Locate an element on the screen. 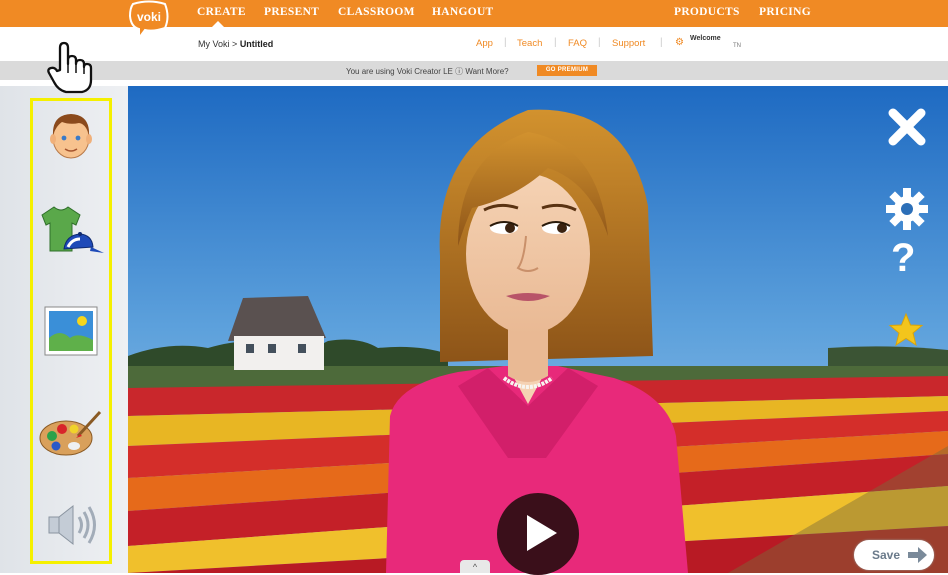 The height and width of the screenshot is (575, 948). gear-icon is located at coordinates (907, 211).